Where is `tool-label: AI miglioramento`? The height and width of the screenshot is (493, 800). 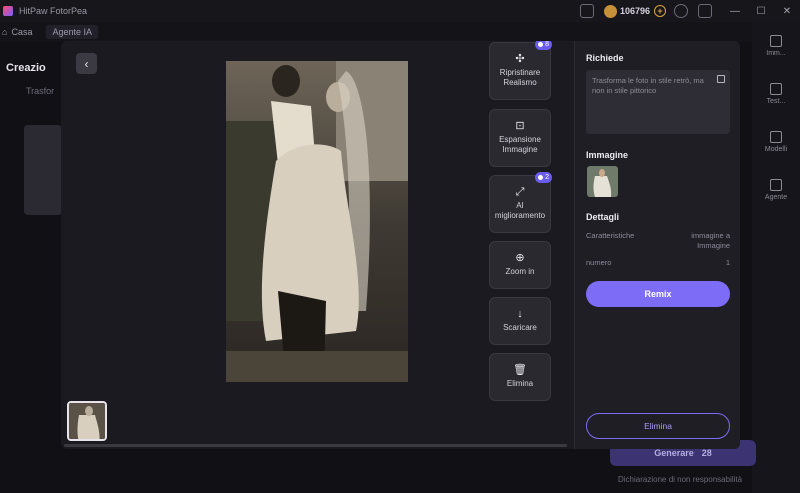
tool-label: AI miglioramento is located at coordinates (520, 210).